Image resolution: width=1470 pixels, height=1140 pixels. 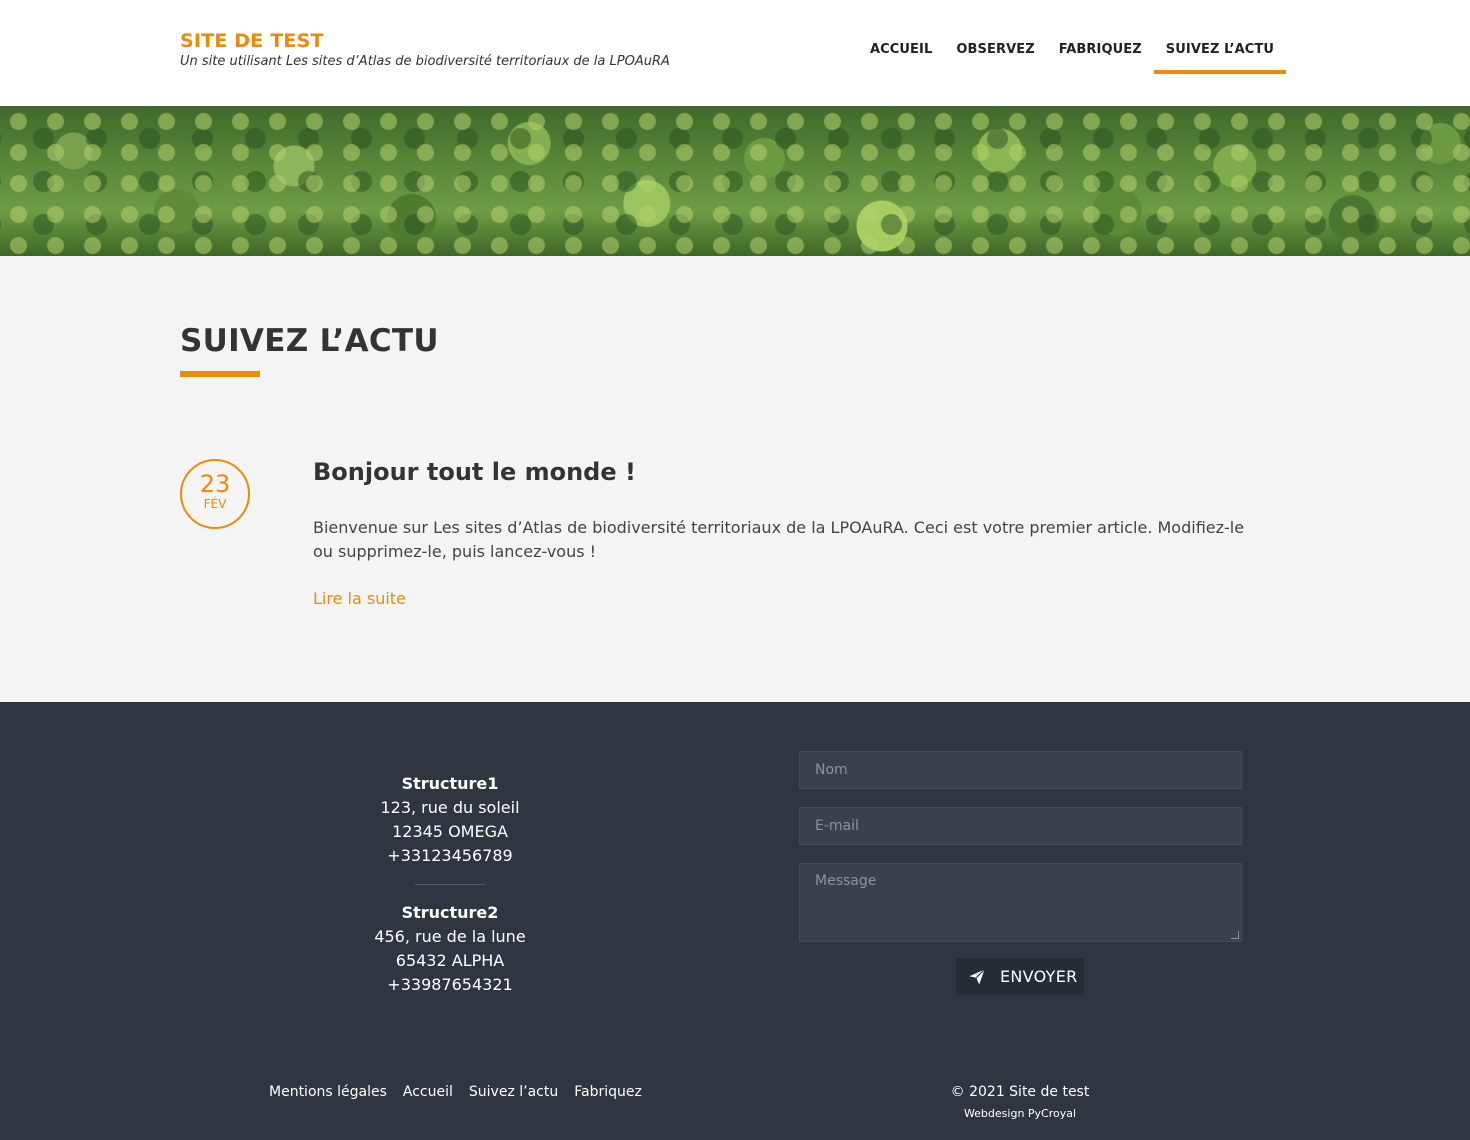 I want to click on message-textarea: Message, so click(x=1020, y=902).